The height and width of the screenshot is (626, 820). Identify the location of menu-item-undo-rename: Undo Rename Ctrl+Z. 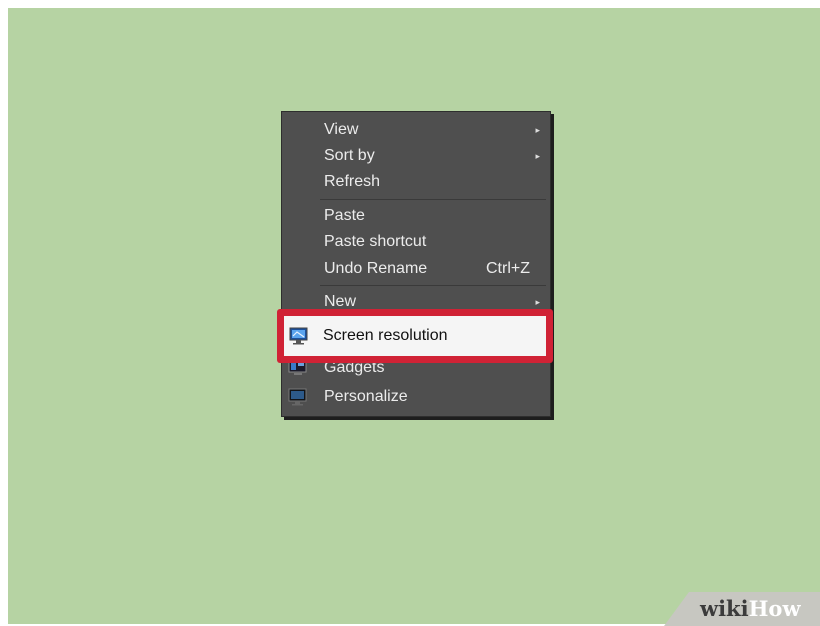
(416, 269).